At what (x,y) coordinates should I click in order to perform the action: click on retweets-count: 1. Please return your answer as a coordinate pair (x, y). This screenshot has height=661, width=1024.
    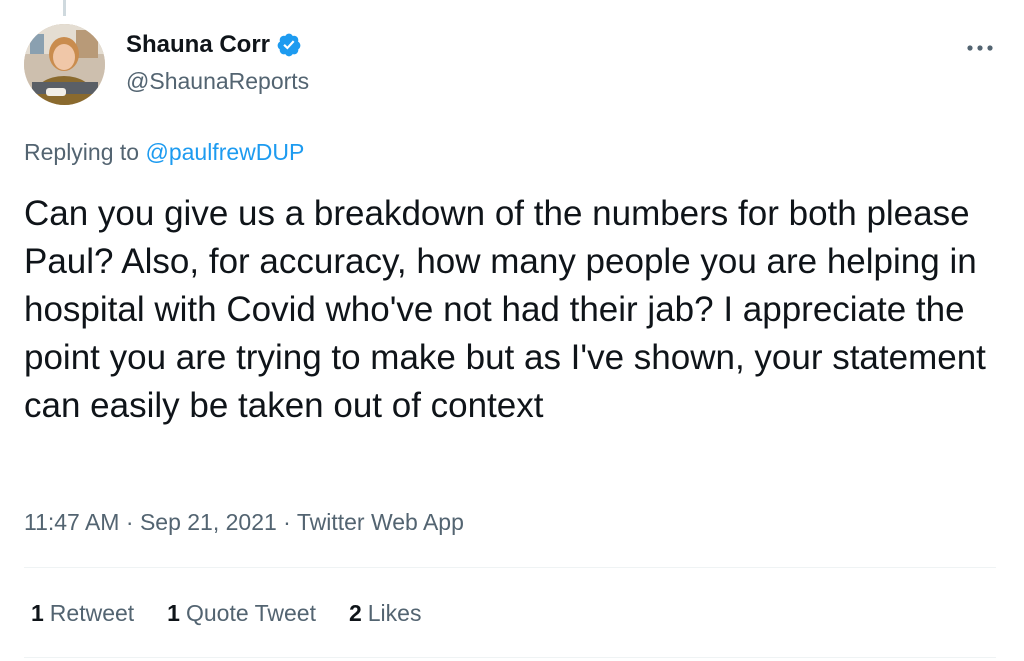
    Looking at the image, I should click on (37, 613).